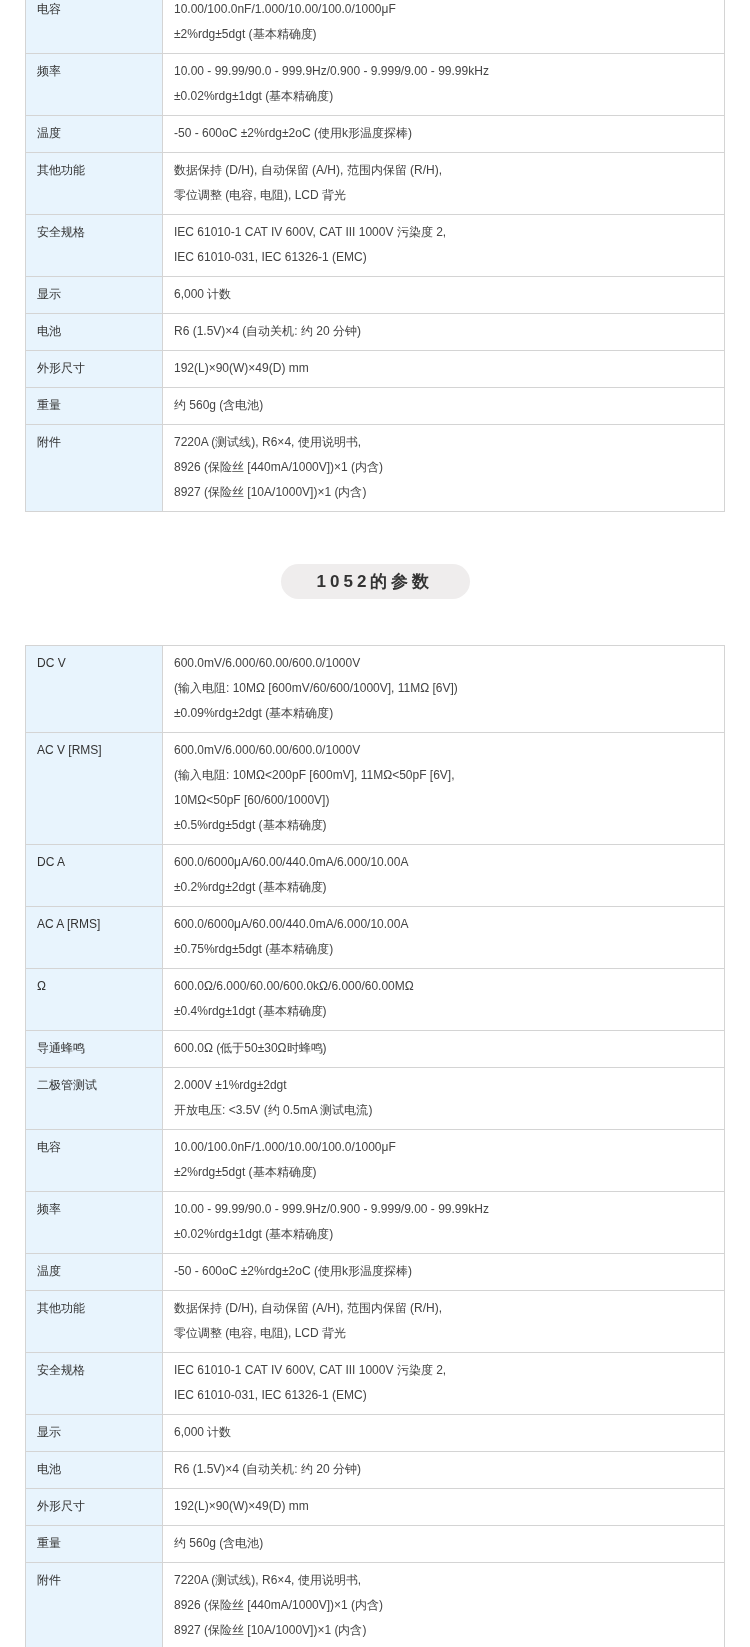 The height and width of the screenshot is (1647, 750). What do you see at coordinates (94, 1049) in the screenshot?
I see `spec-label-cell: 导通蜂鸣` at bounding box center [94, 1049].